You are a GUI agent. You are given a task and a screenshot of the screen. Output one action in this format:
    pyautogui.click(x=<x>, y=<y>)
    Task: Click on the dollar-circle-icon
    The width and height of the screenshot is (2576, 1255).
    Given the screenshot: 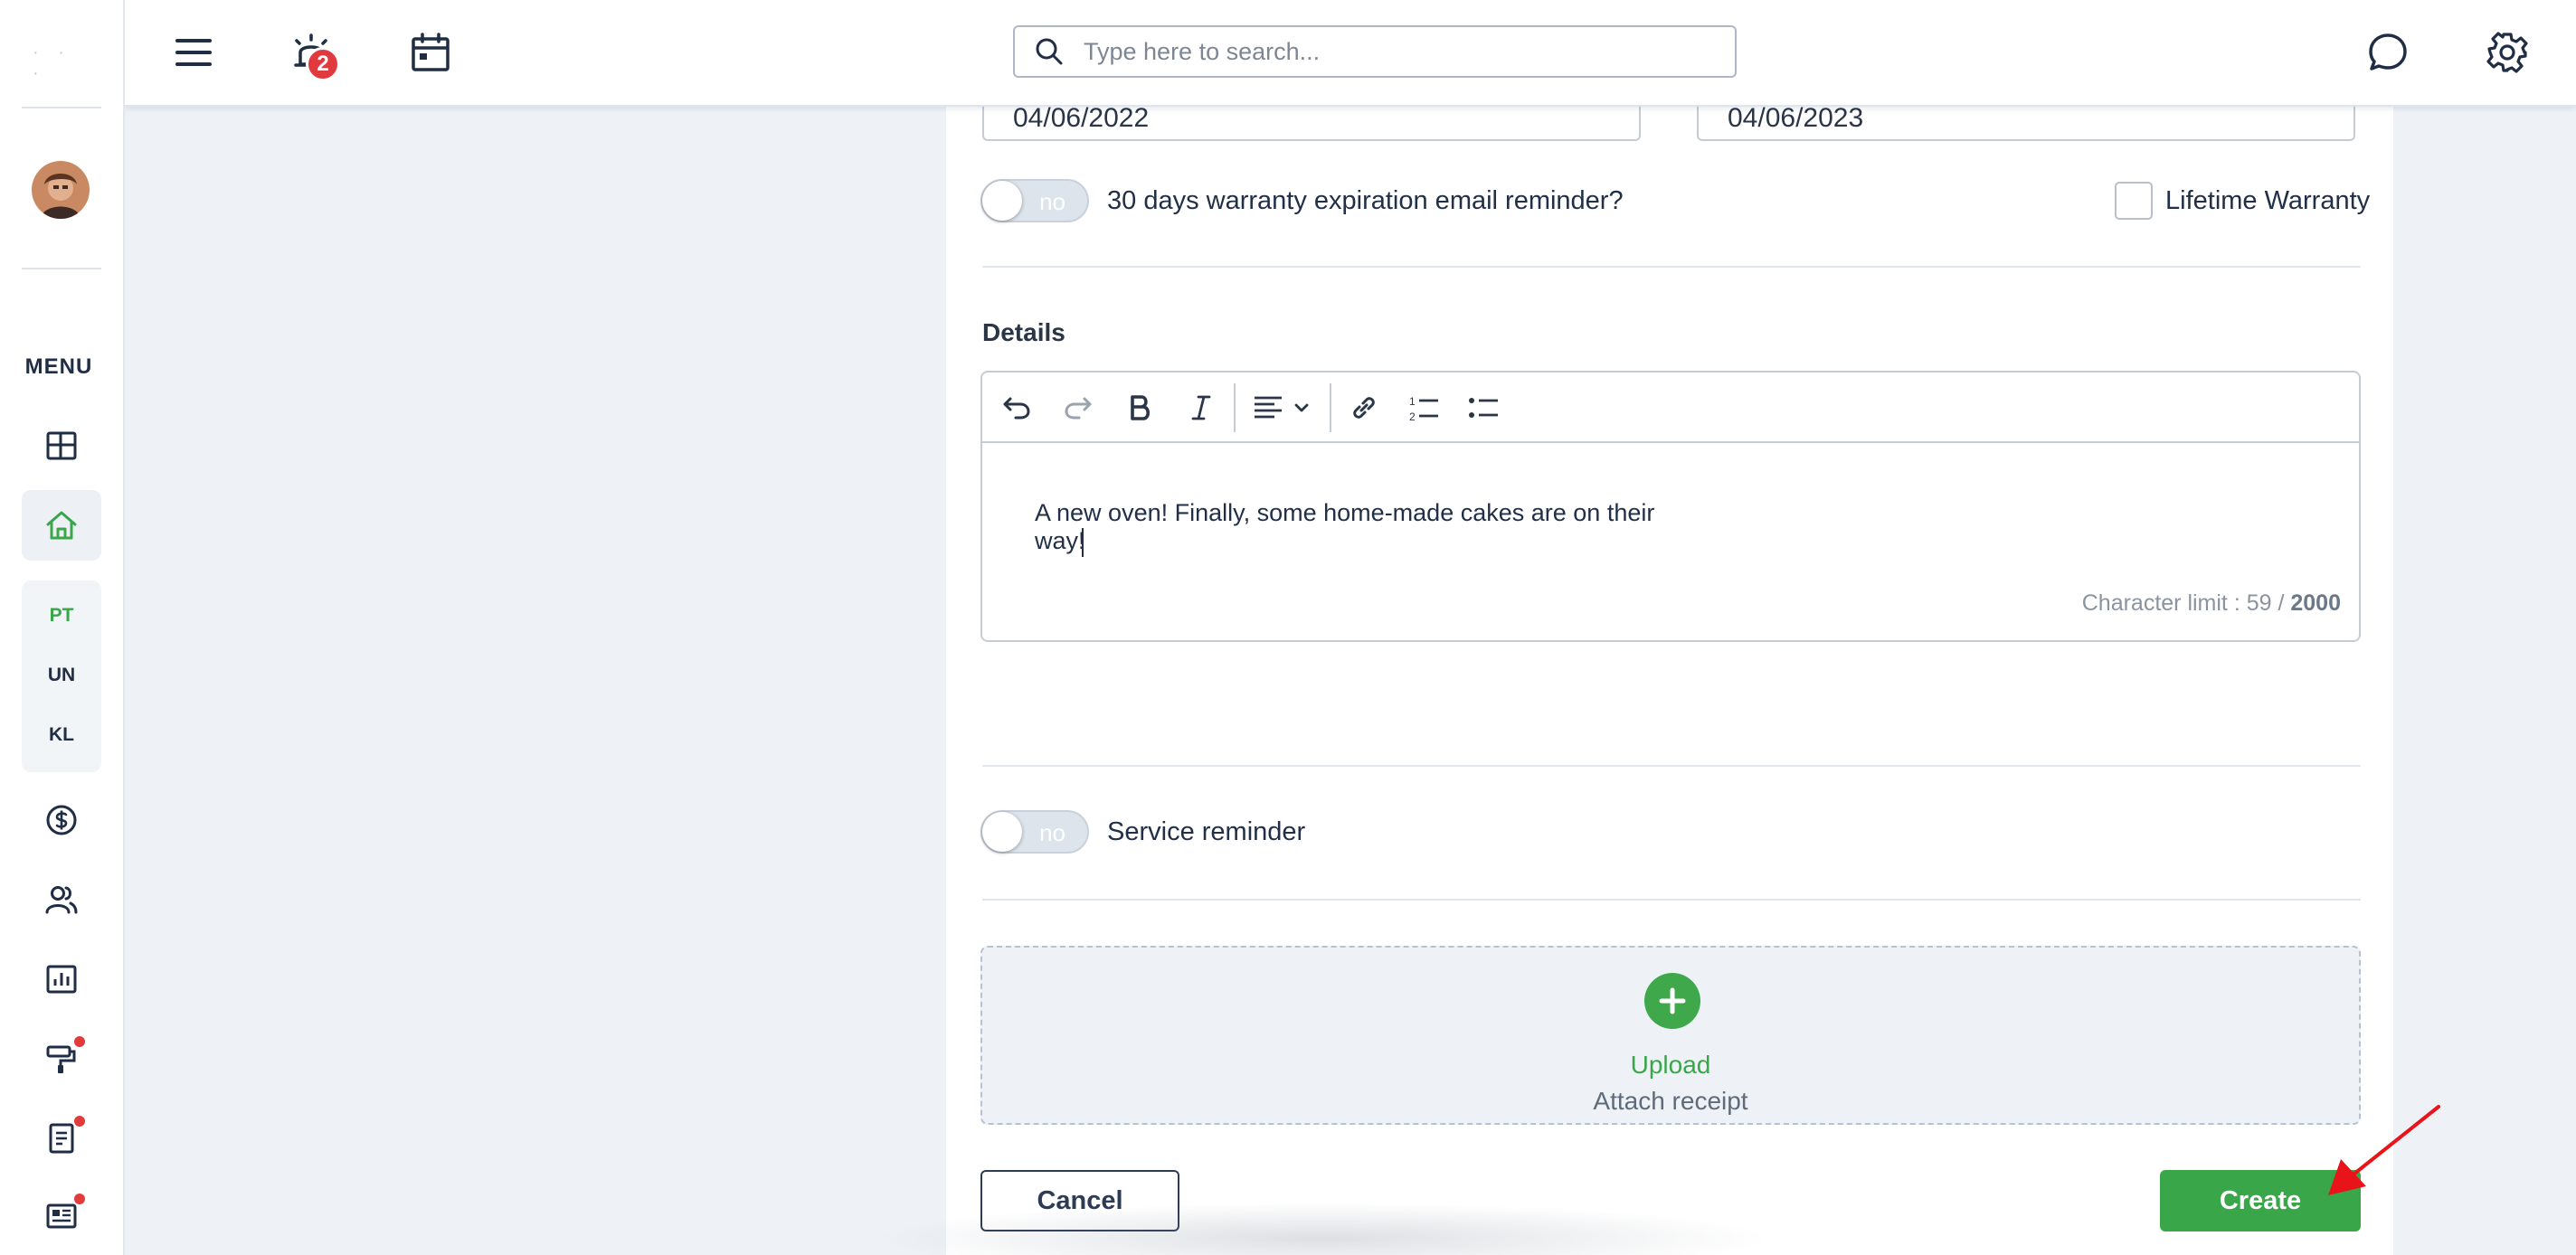 What is the action you would take?
    pyautogui.click(x=62, y=820)
    